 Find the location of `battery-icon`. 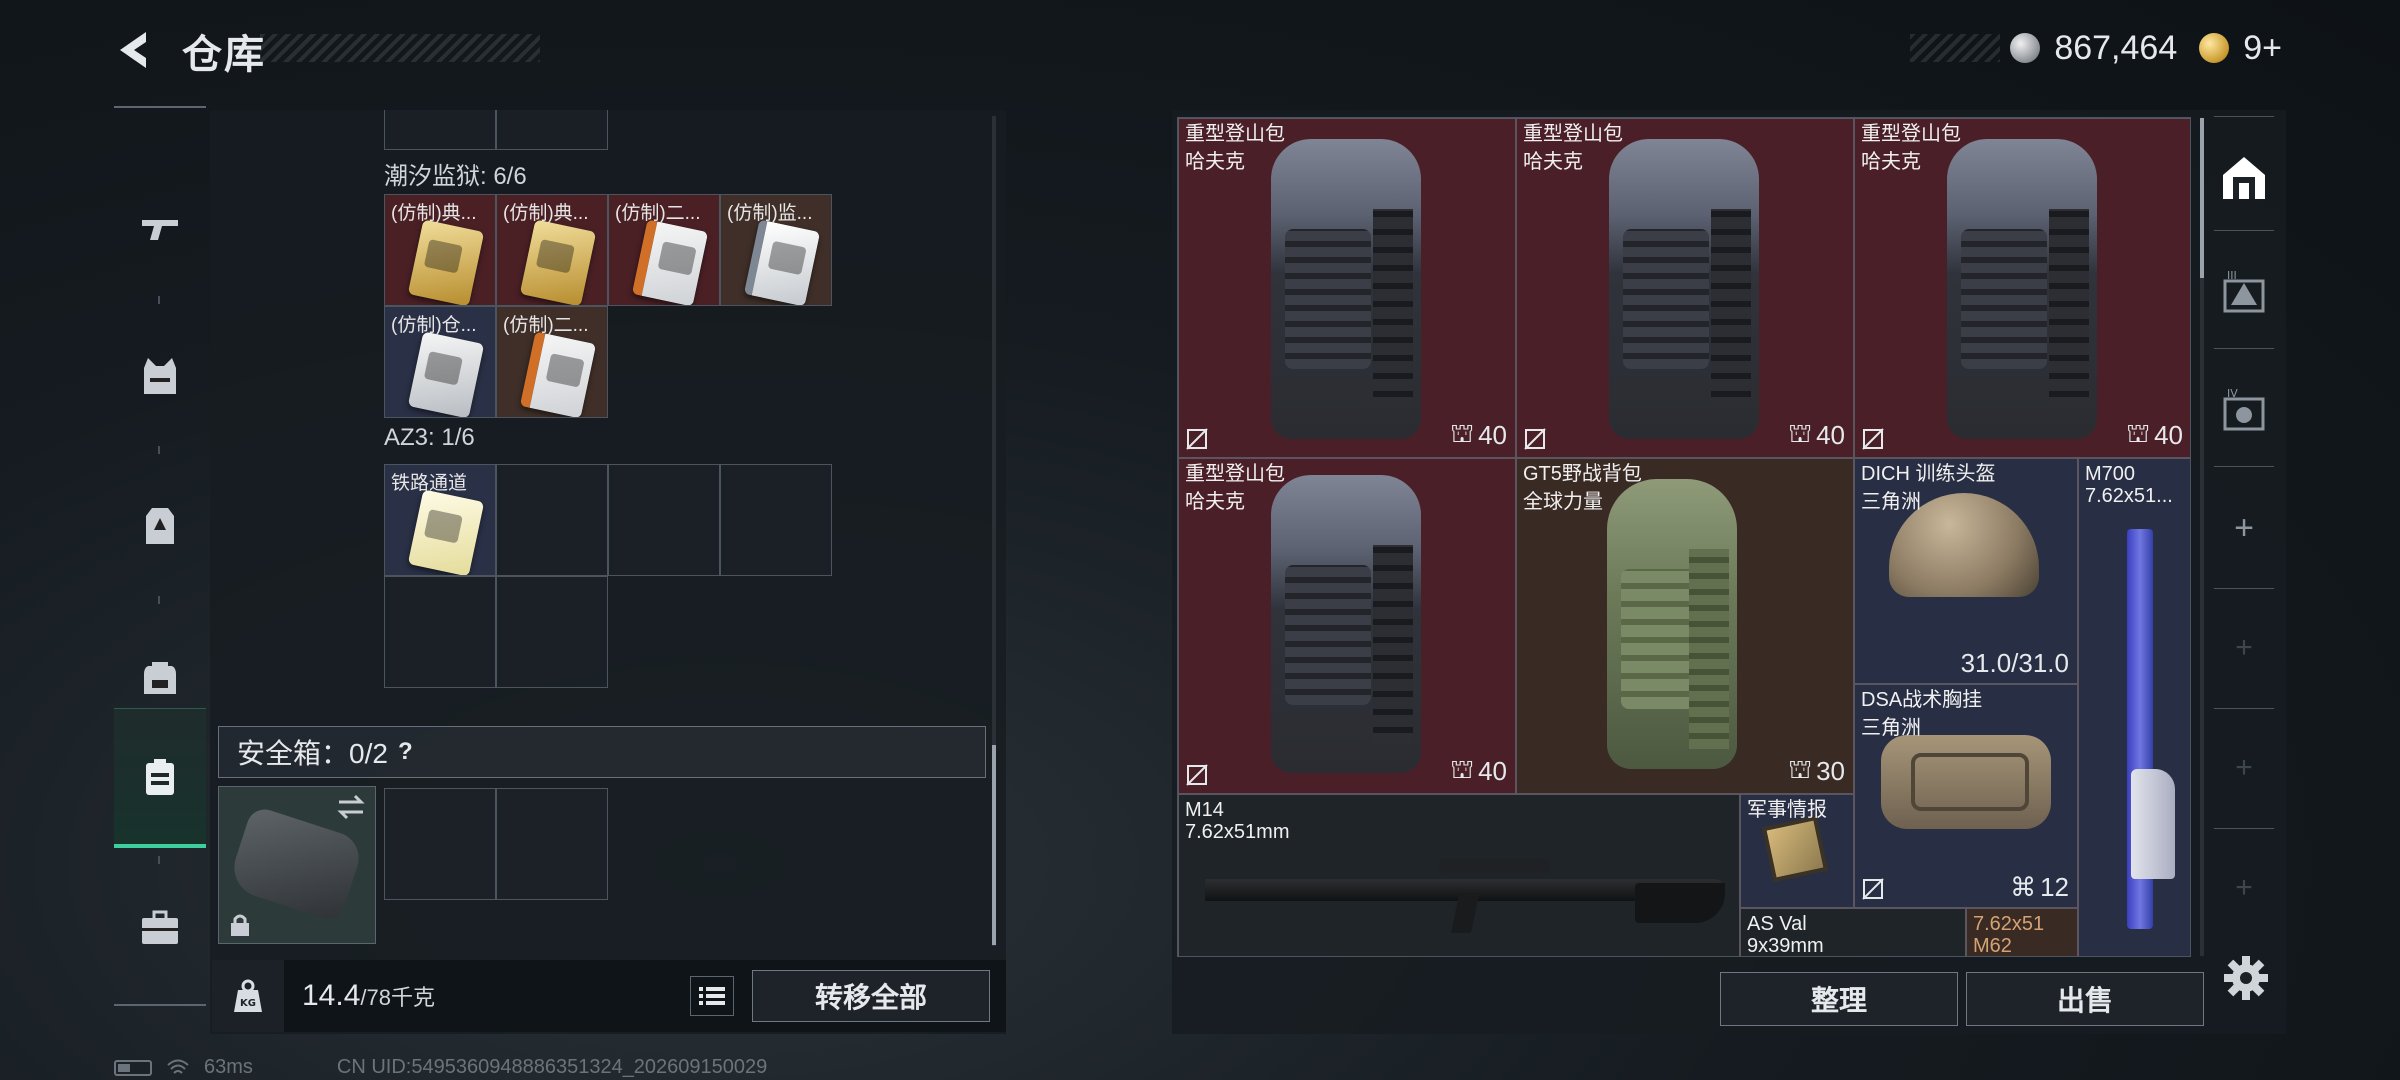

battery-icon is located at coordinates (133, 1067).